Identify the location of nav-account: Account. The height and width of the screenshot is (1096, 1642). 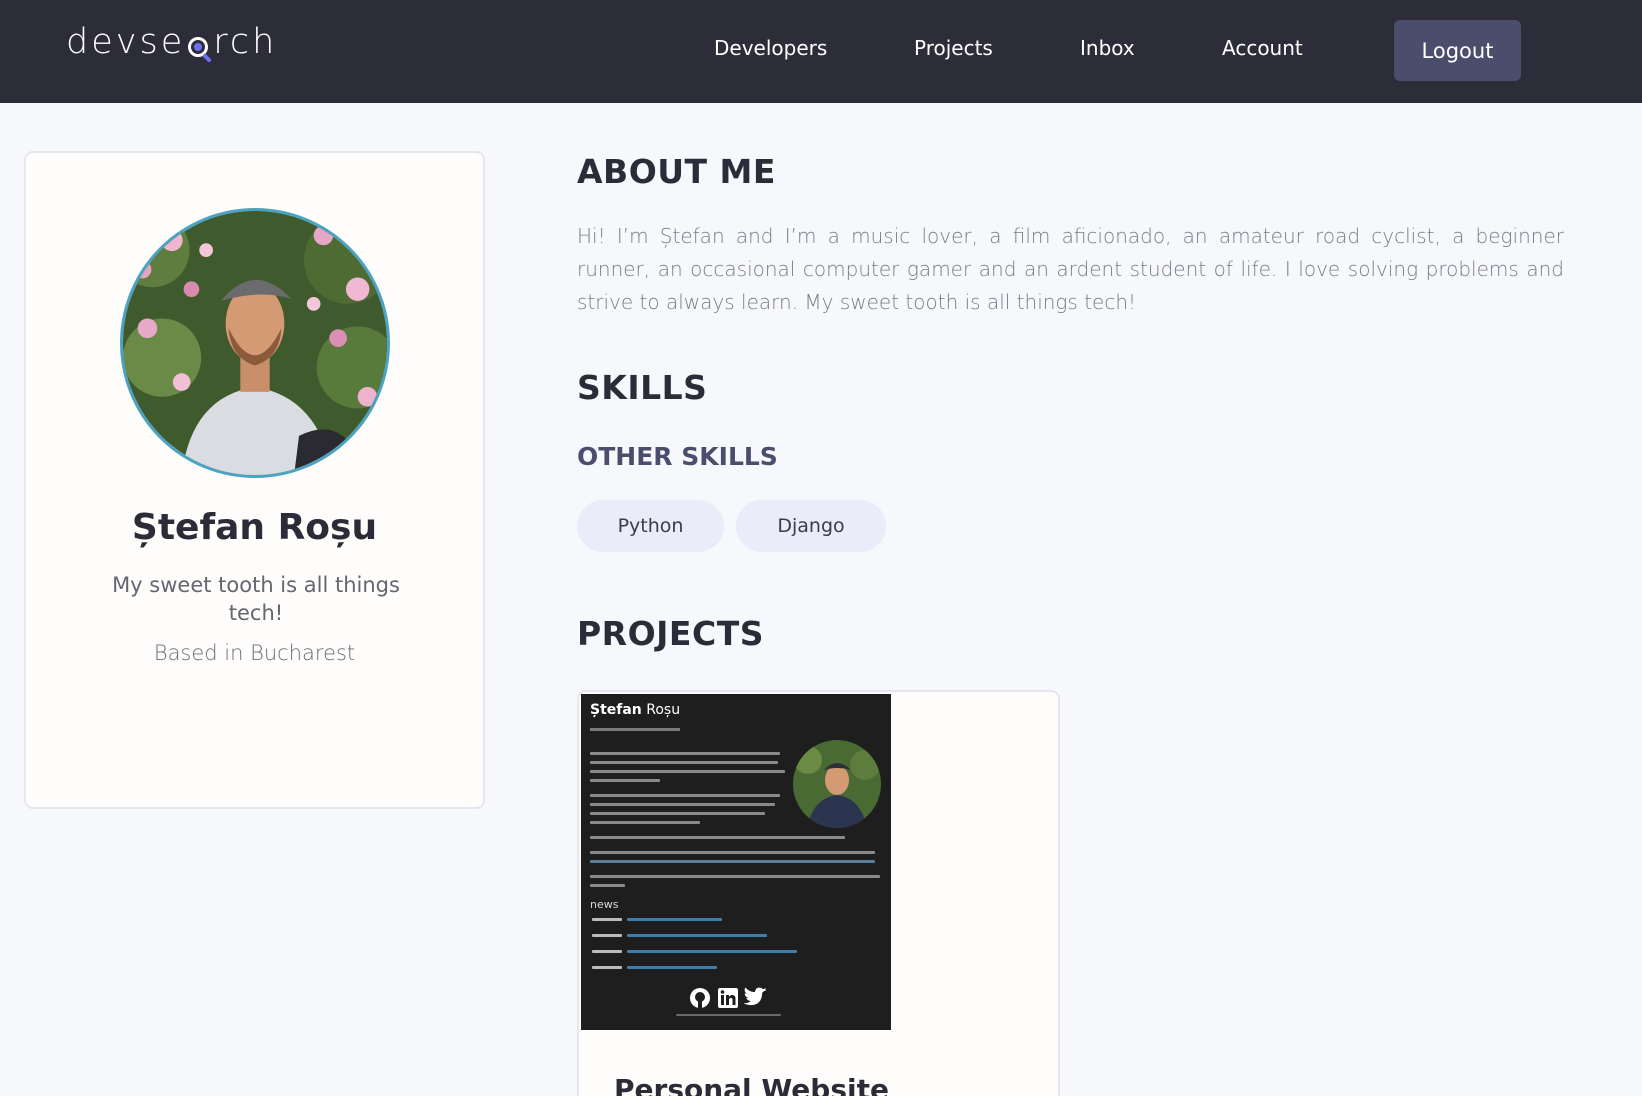
(1262, 48).